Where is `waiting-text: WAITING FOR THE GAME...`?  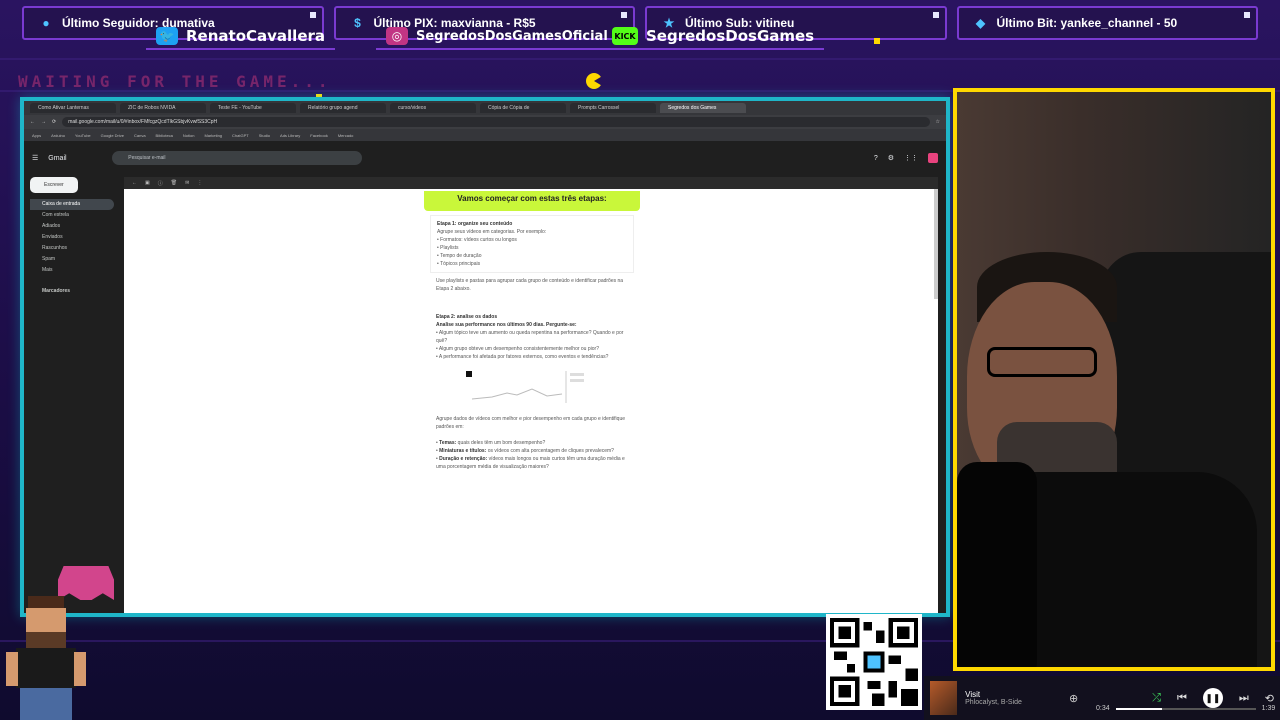 waiting-text: WAITING FOR THE GAME... is located at coordinates (175, 81).